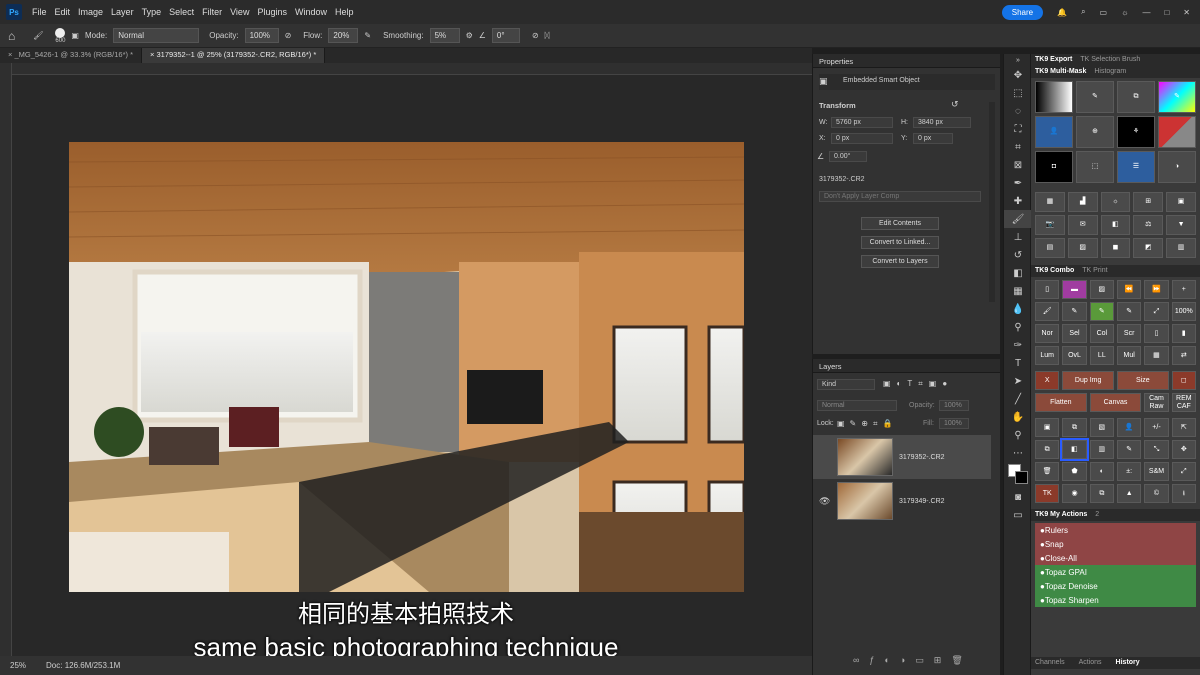 This screenshot has width=1200, height=675. Describe the element at coordinates (1183, 311) in the screenshot. I see `zoom-100-button: 100%` at that location.